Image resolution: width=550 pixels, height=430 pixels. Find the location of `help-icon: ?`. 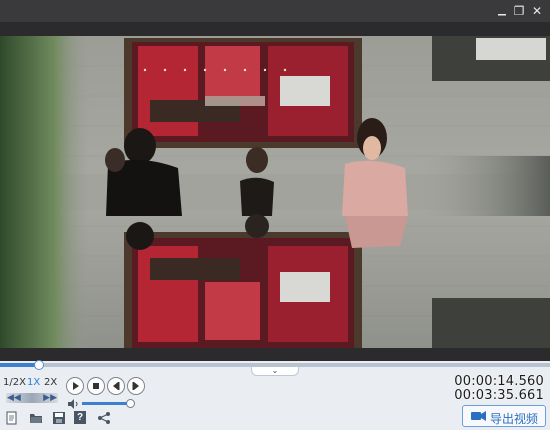

help-icon: ? is located at coordinates (80, 417).